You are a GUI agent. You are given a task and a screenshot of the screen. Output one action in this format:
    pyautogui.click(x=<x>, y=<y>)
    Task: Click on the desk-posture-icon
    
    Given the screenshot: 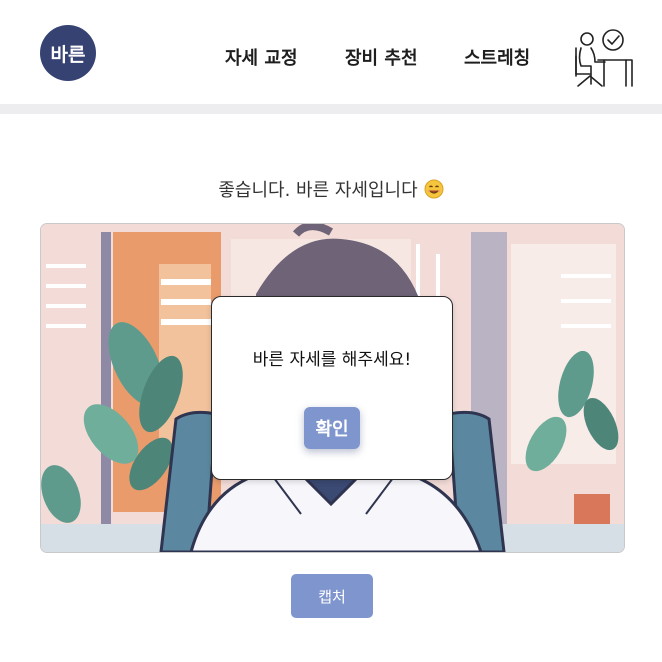 What is the action you would take?
    pyautogui.click(x=602, y=58)
    